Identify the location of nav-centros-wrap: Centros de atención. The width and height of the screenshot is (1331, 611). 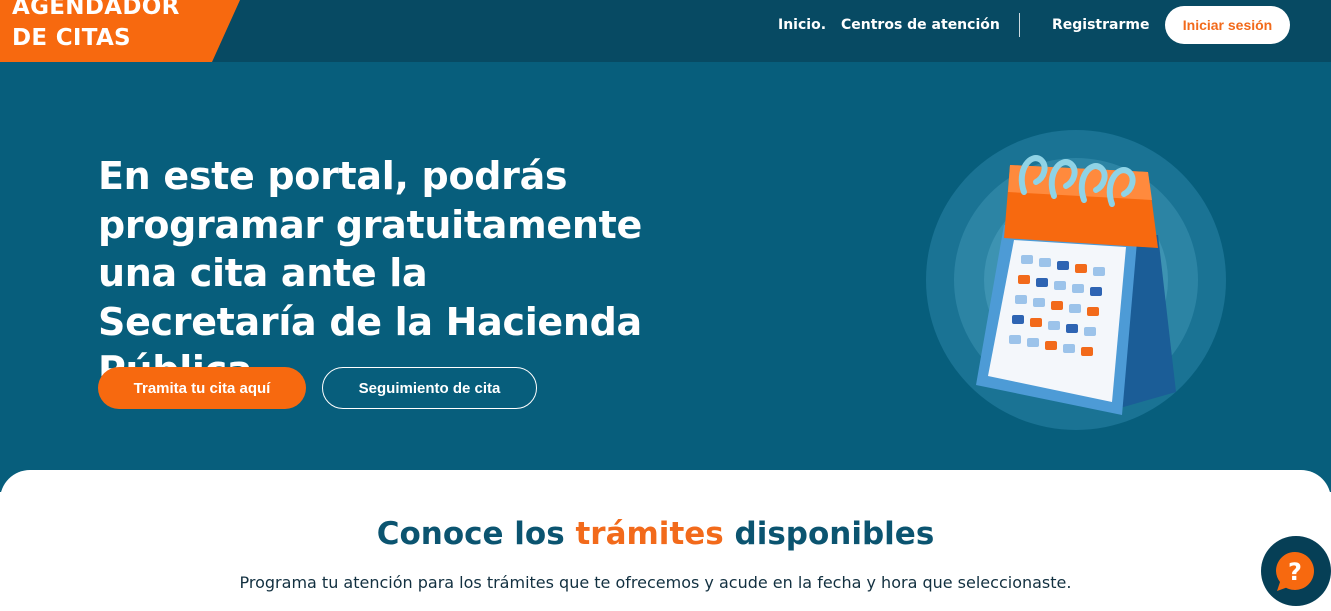
(920, 25).